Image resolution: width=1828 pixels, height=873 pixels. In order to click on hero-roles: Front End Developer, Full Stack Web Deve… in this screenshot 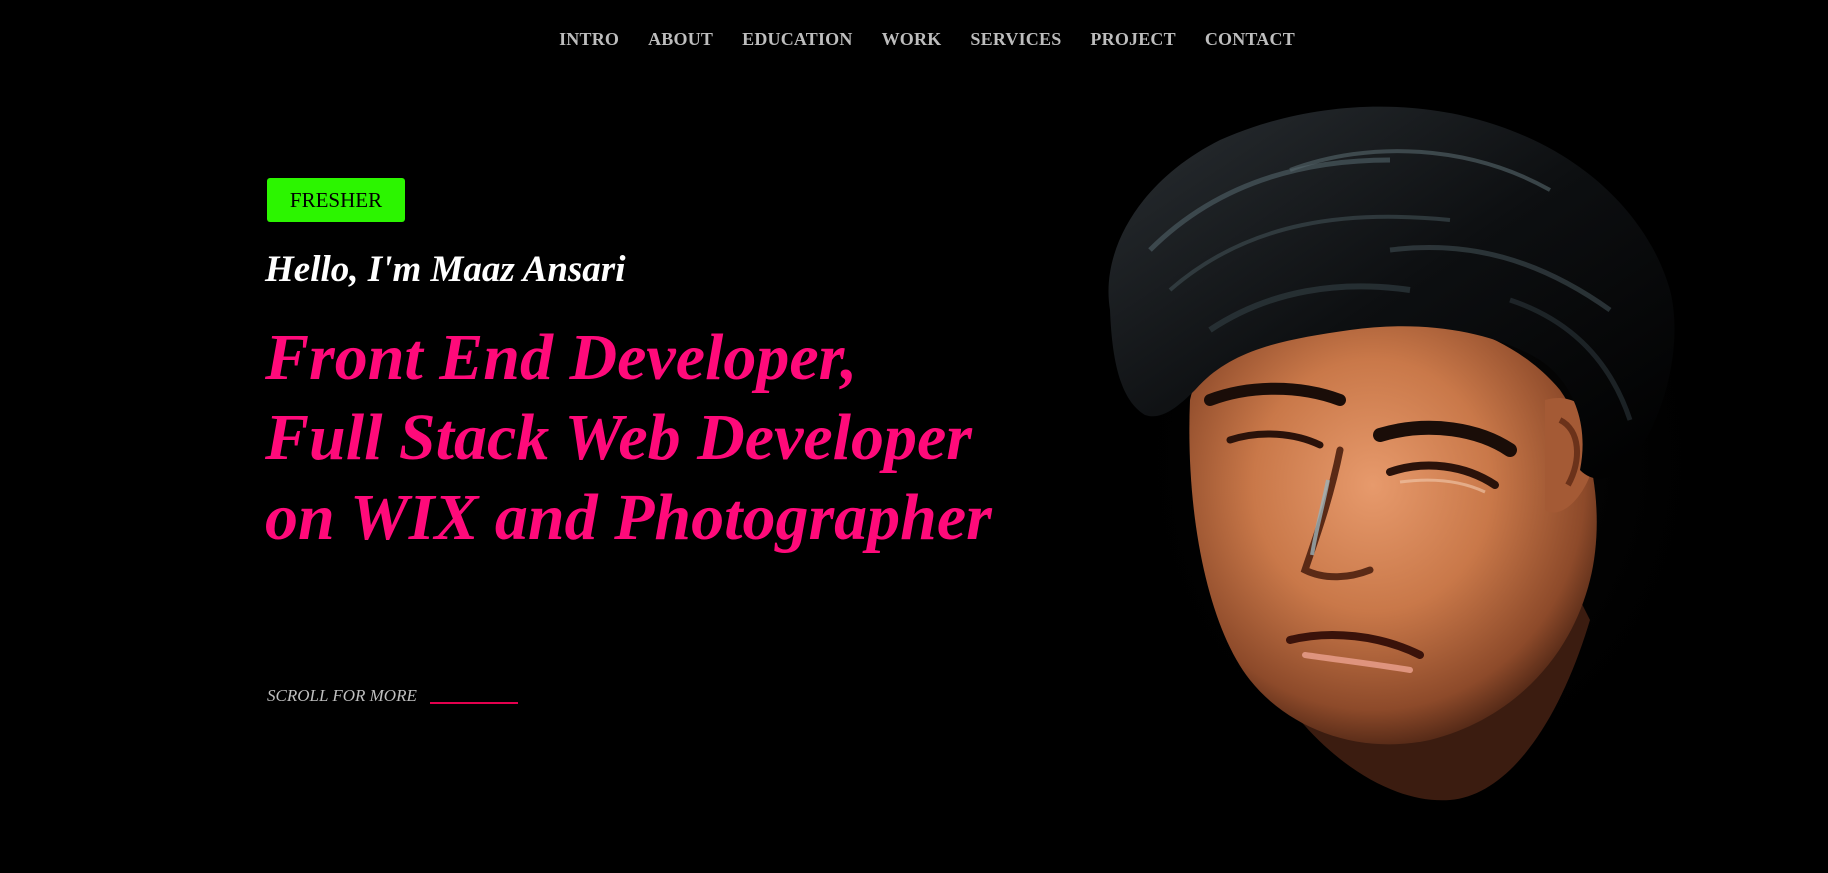, I will do `click(628, 438)`.